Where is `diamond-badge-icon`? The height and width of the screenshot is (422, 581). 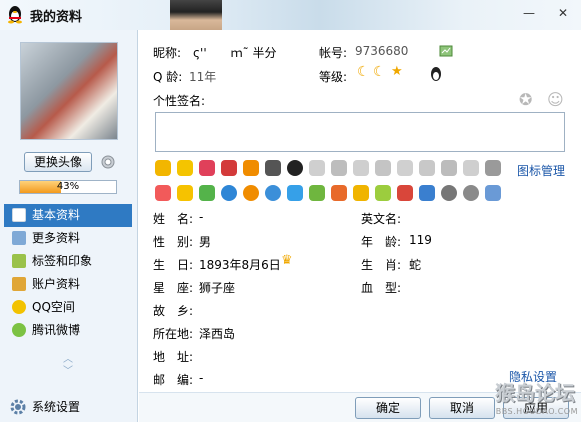 diamond-badge-icon is located at coordinates (185, 168).